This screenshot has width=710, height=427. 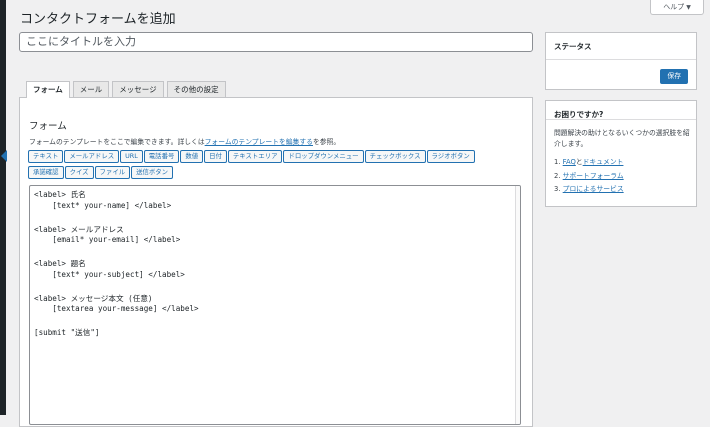 What do you see at coordinates (573, 46) in the screenshot?
I see `status-box-title: ステータス` at bounding box center [573, 46].